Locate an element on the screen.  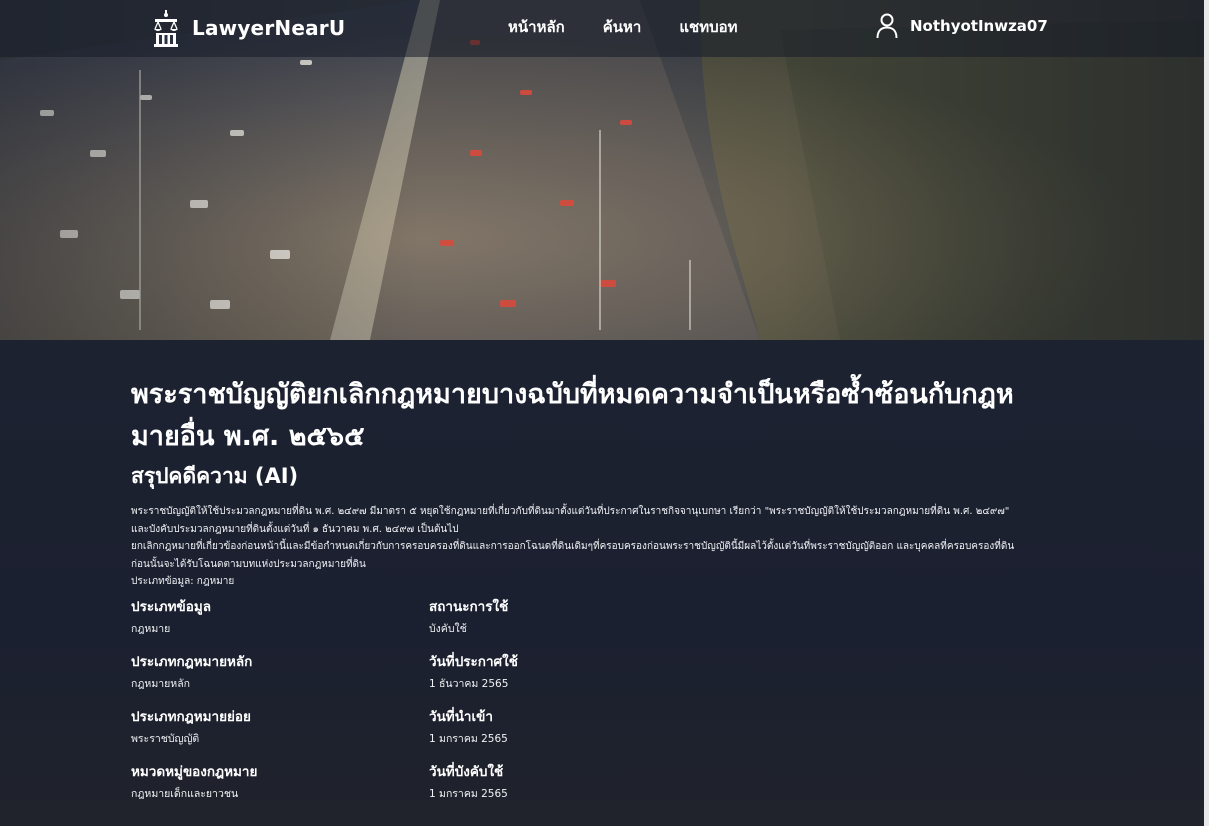
brand-home-link: LawyerNearU is located at coordinates (248, 28).